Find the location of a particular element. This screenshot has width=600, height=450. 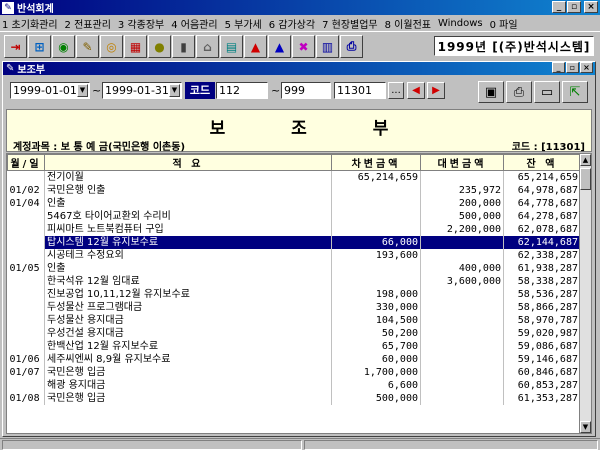

menu-windows: Windows is located at coordinates (460, 23).